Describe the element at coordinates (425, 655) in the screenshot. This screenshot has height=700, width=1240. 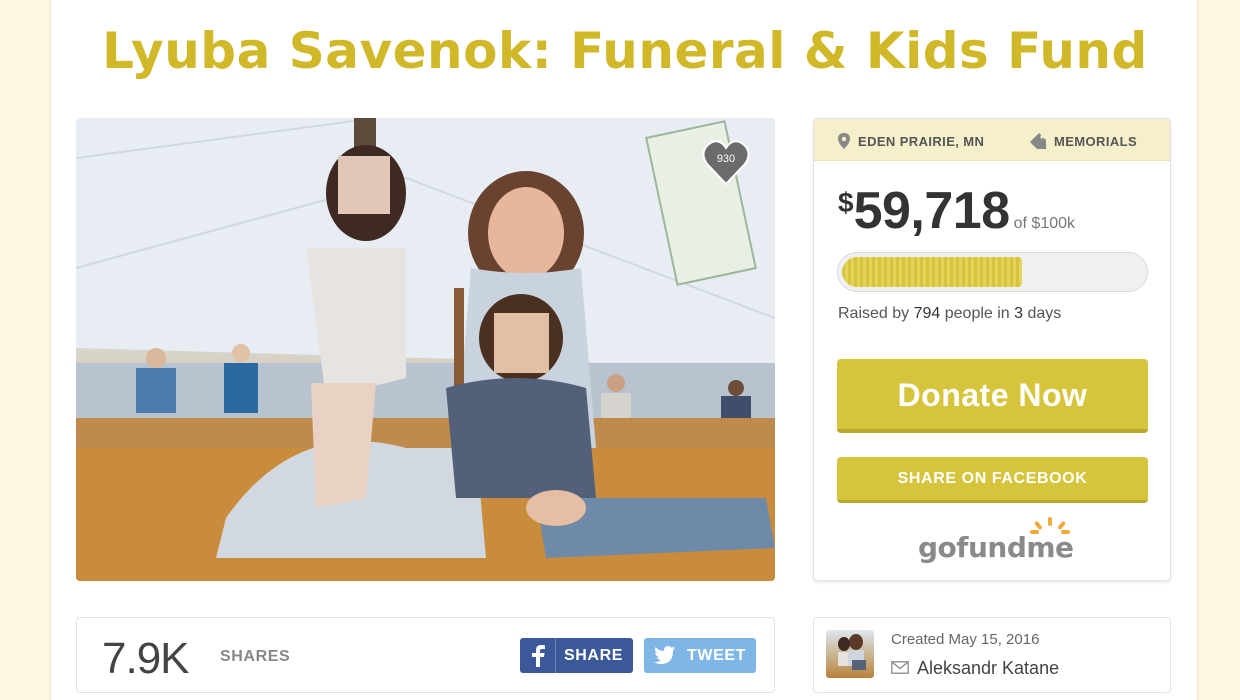
I see `shares-bar: 7.9K SHARES SHARE TWEET` at that location.